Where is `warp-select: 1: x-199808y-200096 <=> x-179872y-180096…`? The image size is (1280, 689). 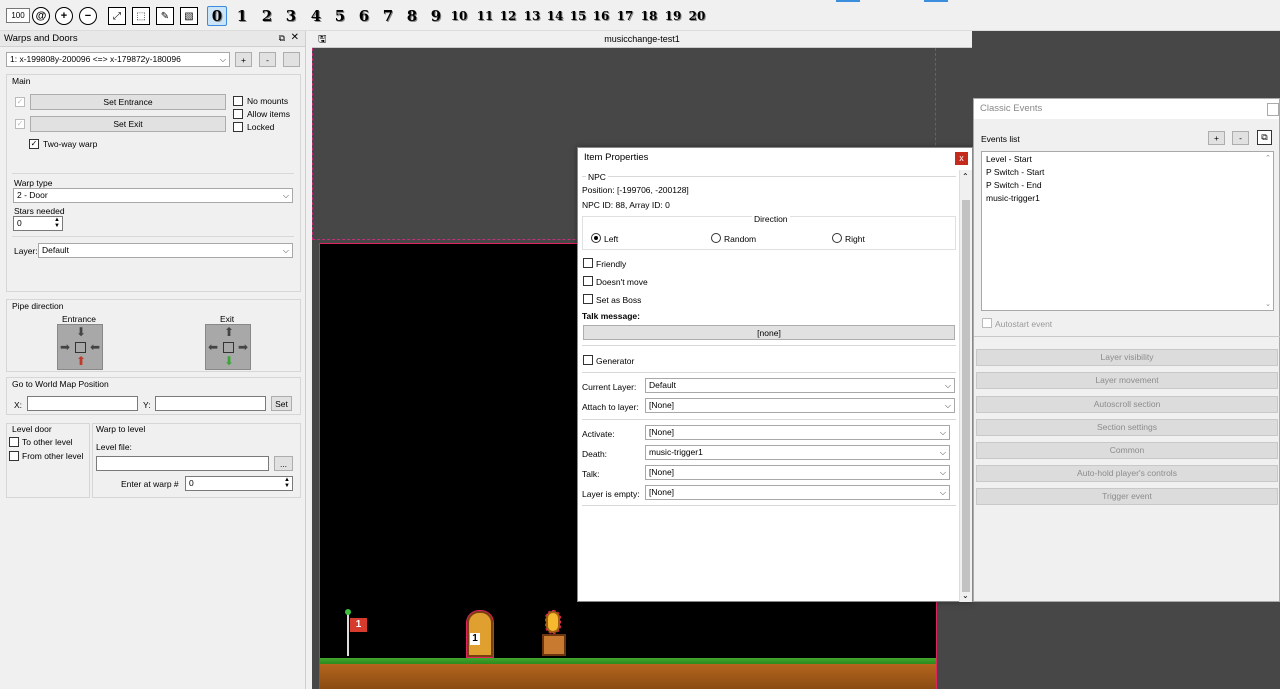
warp-select: 1: x-199808y-200096 <=> x-179872y-180096… is located at coordinates (118, 59).